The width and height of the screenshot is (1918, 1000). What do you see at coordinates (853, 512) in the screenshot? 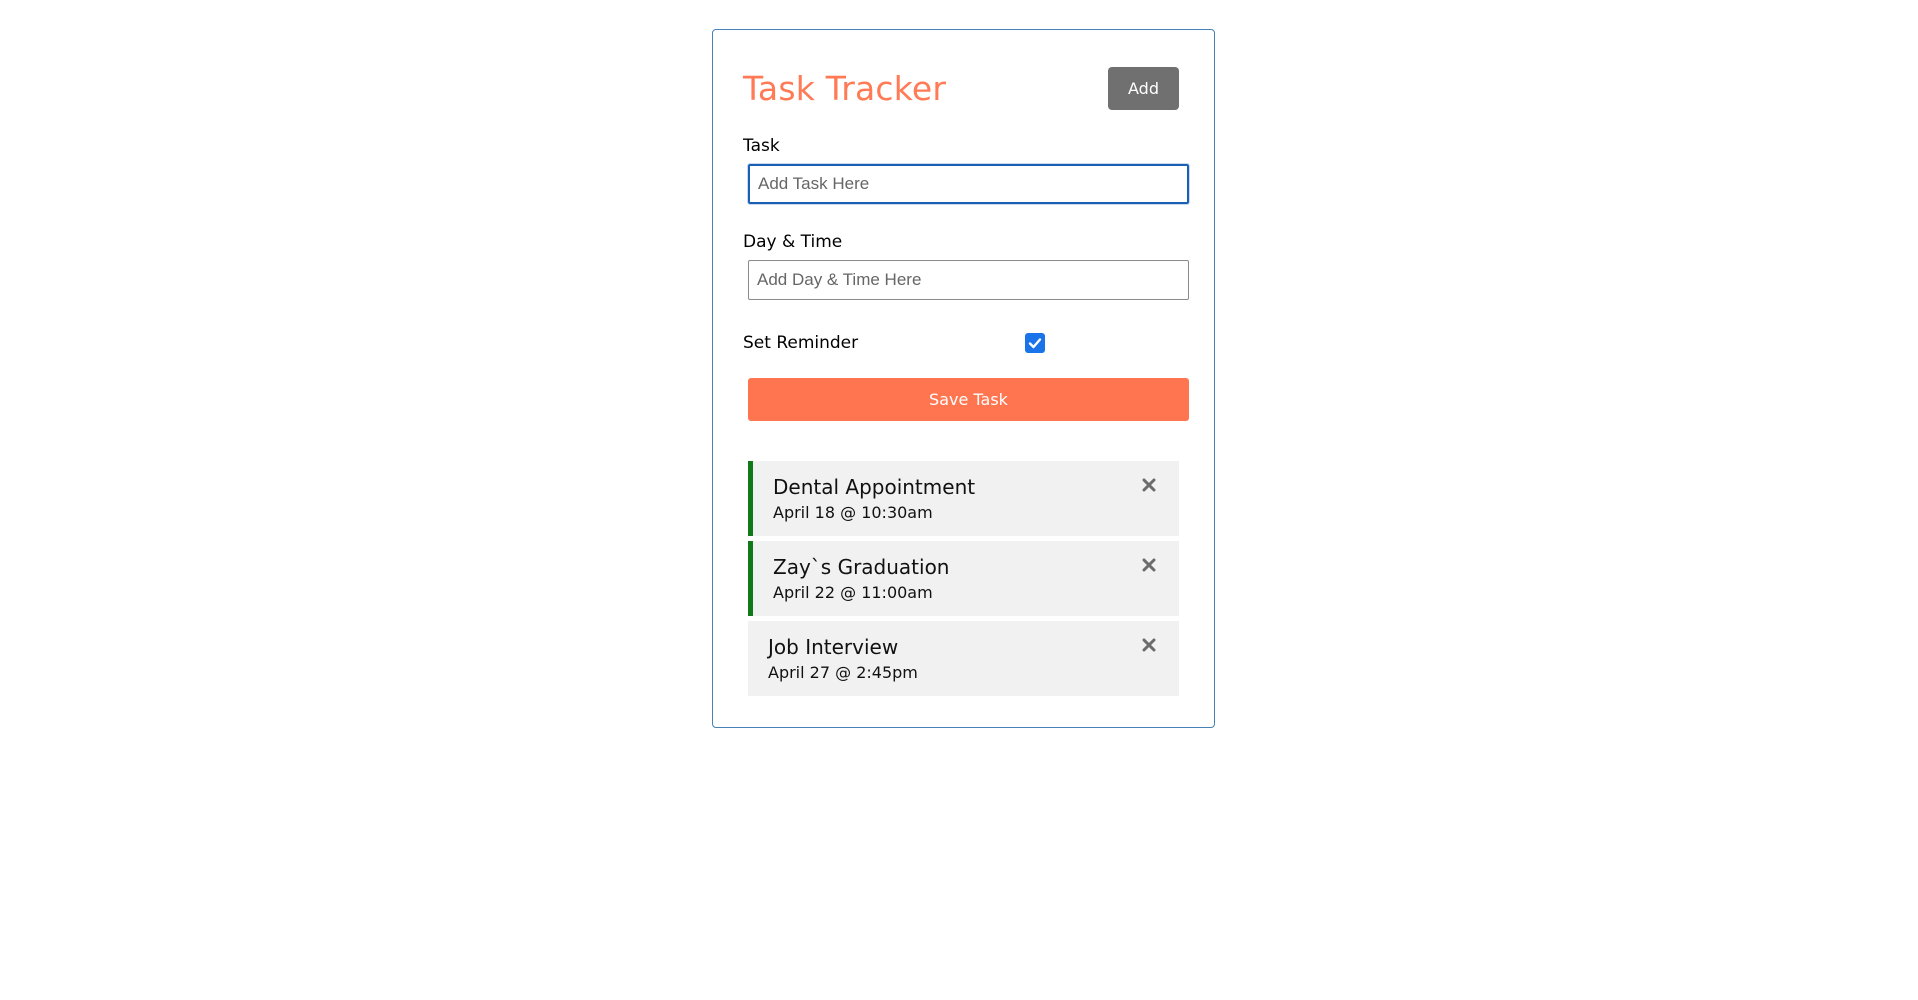
I see `task-day-time: April 18 @ 10:30am` at bounding box center [853, 512].